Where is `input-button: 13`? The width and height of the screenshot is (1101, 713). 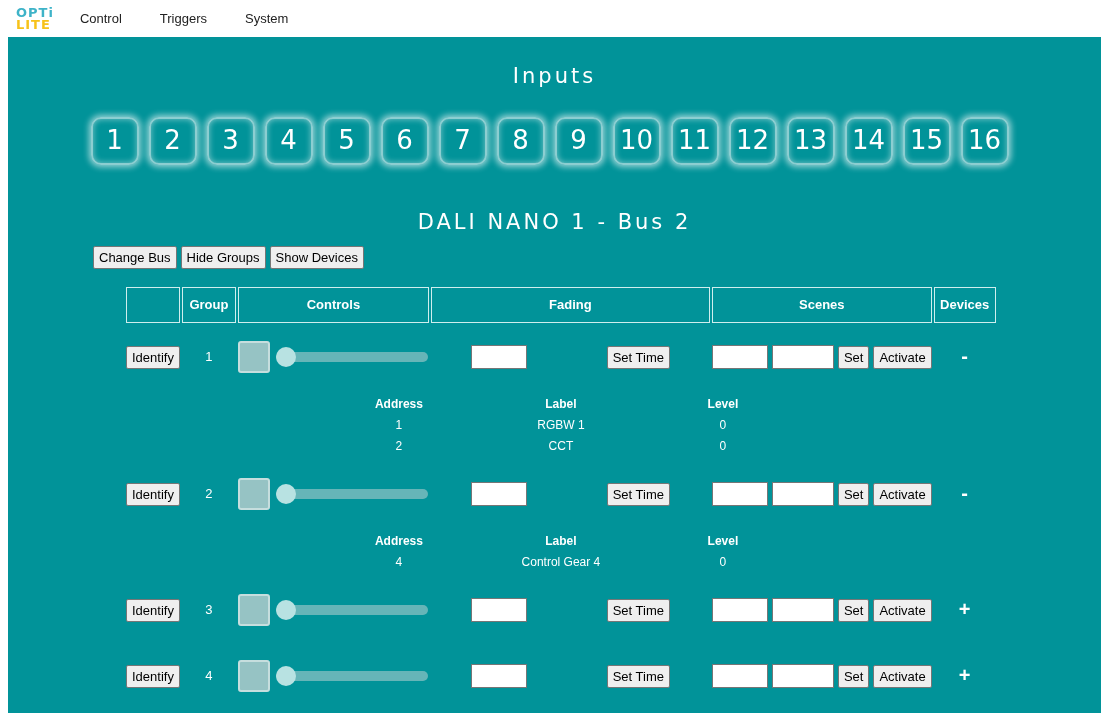
input-button: 13 is located at coordinates (810, 140).